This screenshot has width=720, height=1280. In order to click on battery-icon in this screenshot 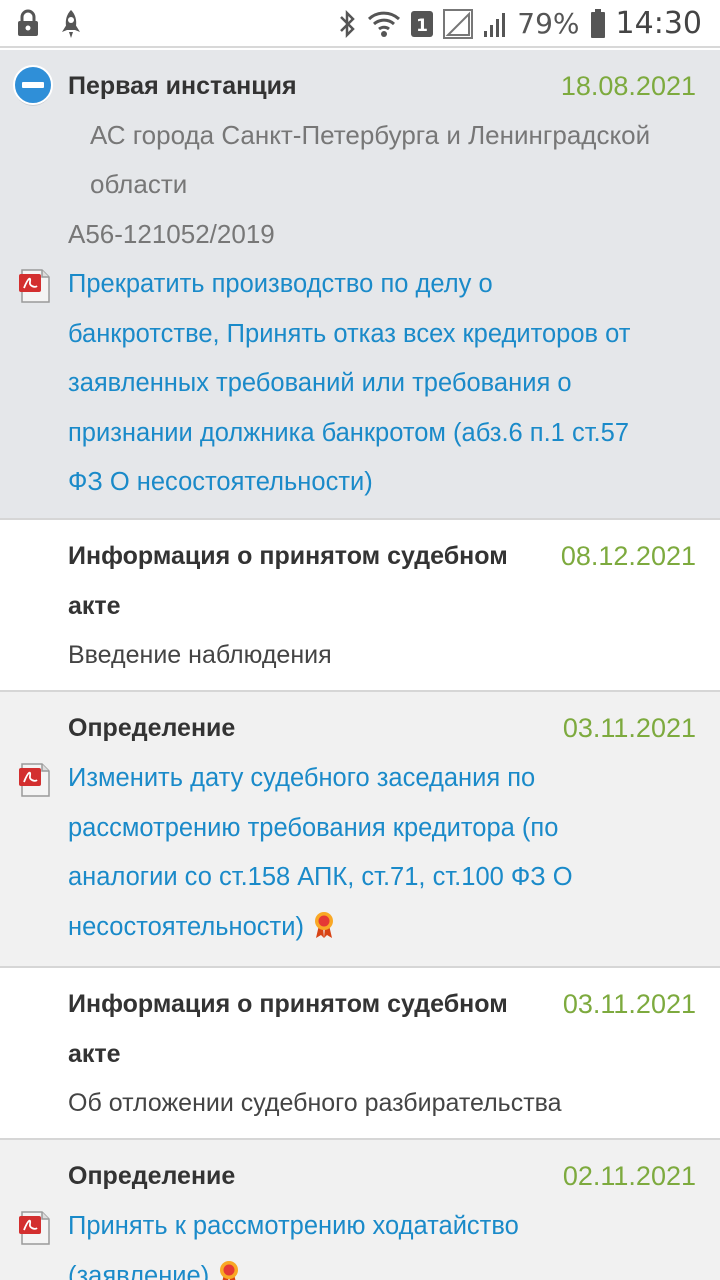, I will do `click(598, 24)`.